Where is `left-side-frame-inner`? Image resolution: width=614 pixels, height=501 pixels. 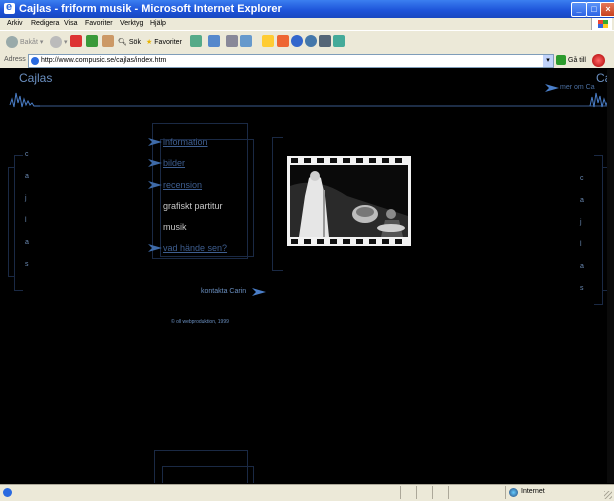 left-side-frame-inner is located at coordinates (11, 222).